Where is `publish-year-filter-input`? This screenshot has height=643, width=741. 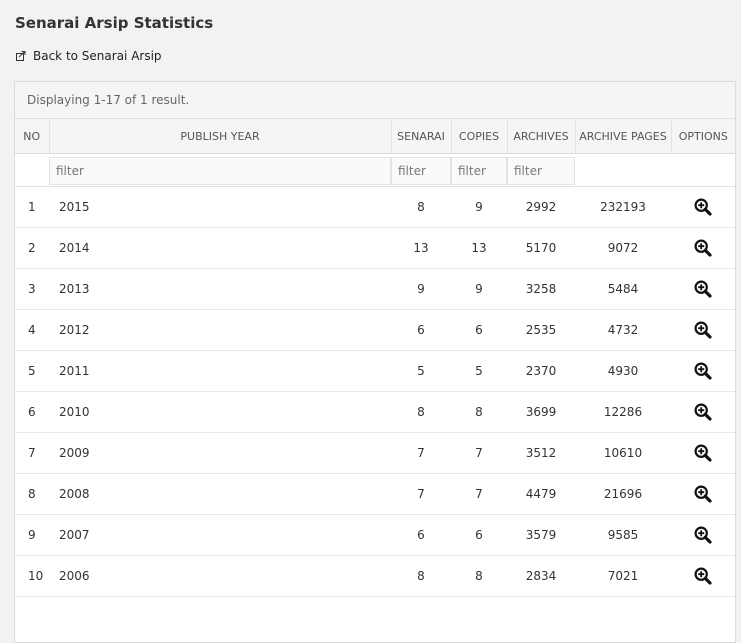 publish-year-filter-input is located at coordinates (220, 170).